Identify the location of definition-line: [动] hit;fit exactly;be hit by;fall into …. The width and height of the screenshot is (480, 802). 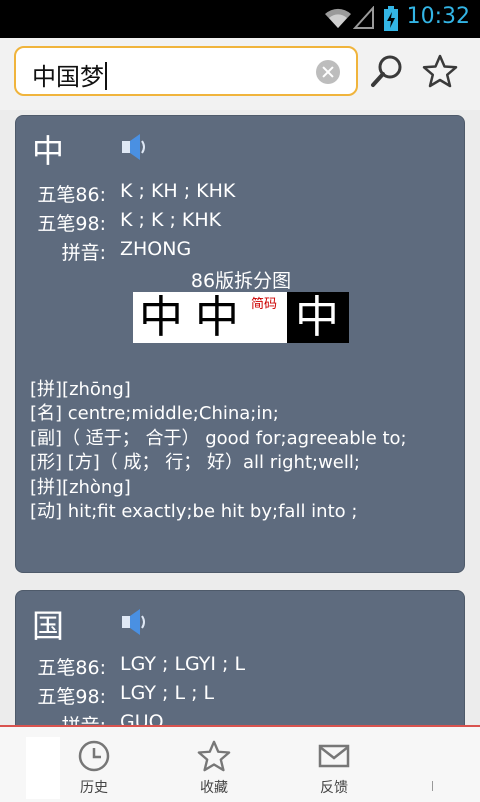
(194, 512).